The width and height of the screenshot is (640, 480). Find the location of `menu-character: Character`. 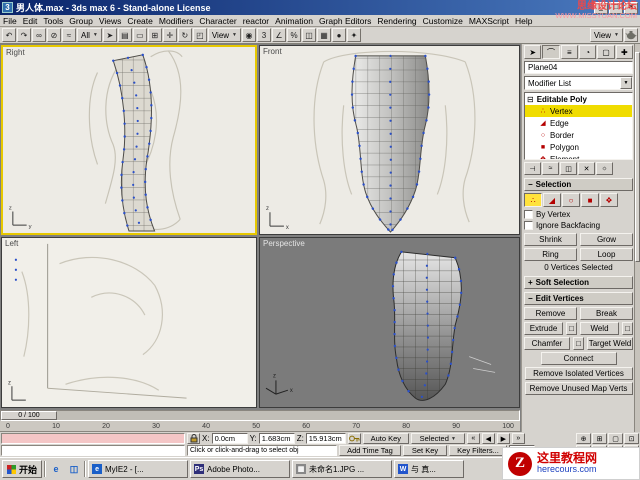

menu-character: Character is located at coordinates (217, 21).